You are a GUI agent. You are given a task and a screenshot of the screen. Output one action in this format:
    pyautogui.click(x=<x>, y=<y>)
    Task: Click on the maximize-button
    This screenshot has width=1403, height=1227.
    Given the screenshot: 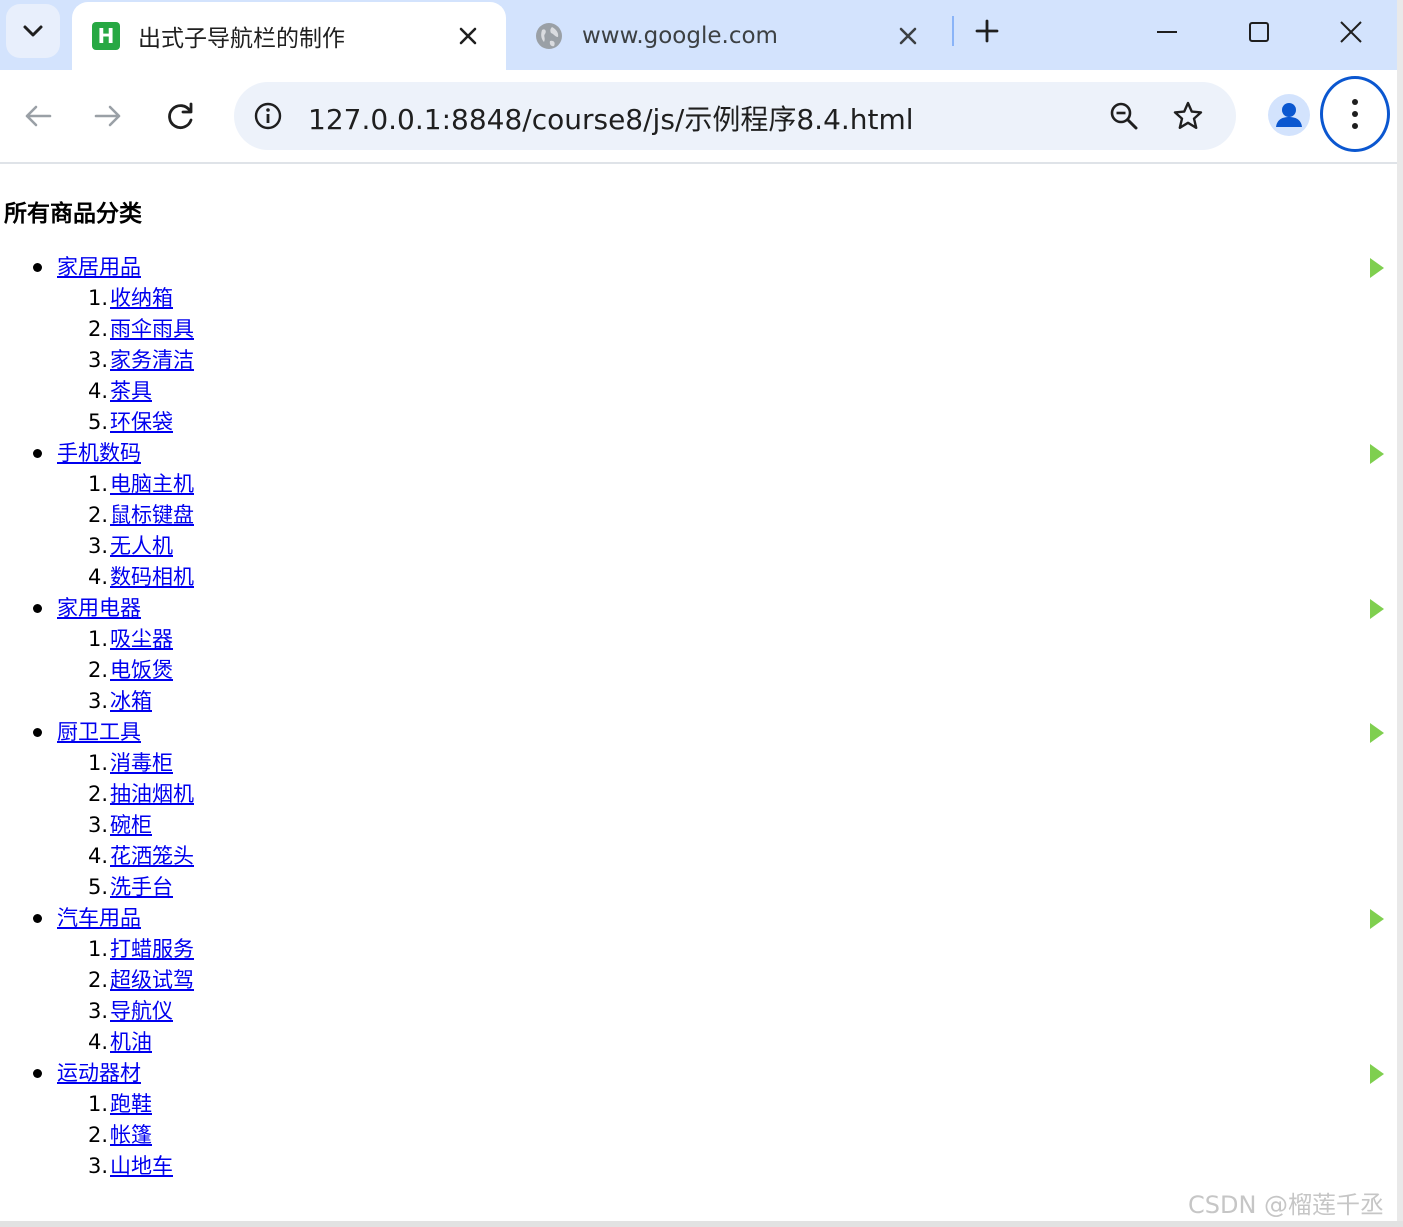 What is the action you would take?
    pyautogui.click(x=1259, y=32)
    